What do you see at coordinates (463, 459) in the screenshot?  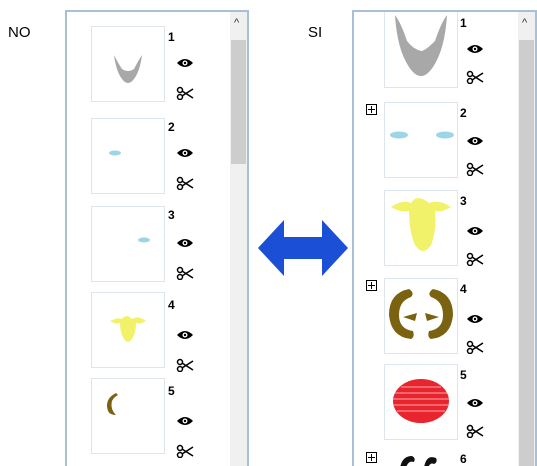 I see `item-number: 6` at bounding box center [463, 459].